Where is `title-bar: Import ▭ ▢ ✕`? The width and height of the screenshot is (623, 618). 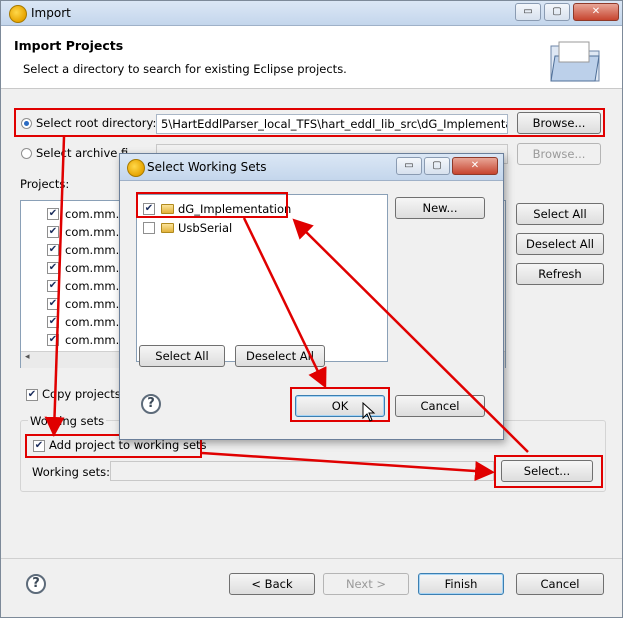
title-bar: Import ▭ ▢ ✕ is located at coordinates (311, 13).